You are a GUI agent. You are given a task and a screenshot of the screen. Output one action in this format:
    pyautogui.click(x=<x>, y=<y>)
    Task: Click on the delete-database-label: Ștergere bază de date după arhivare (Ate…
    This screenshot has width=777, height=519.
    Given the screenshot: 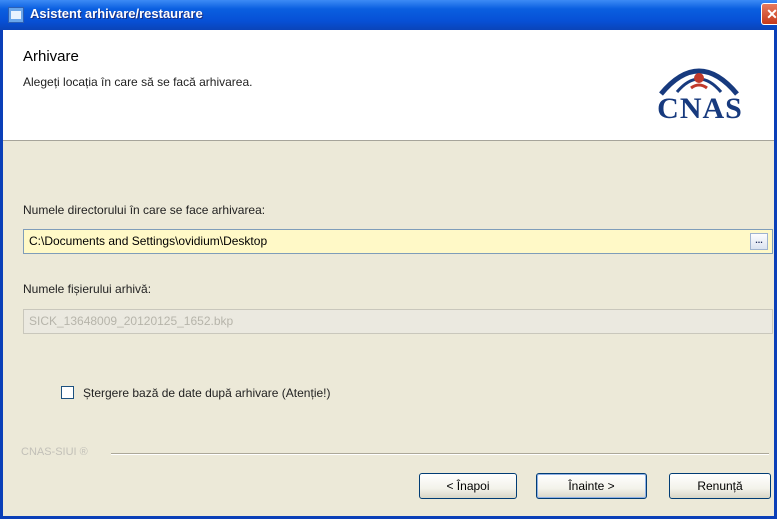 What is the action you would take?
    pyautogui.click(x=207, y=393)
    